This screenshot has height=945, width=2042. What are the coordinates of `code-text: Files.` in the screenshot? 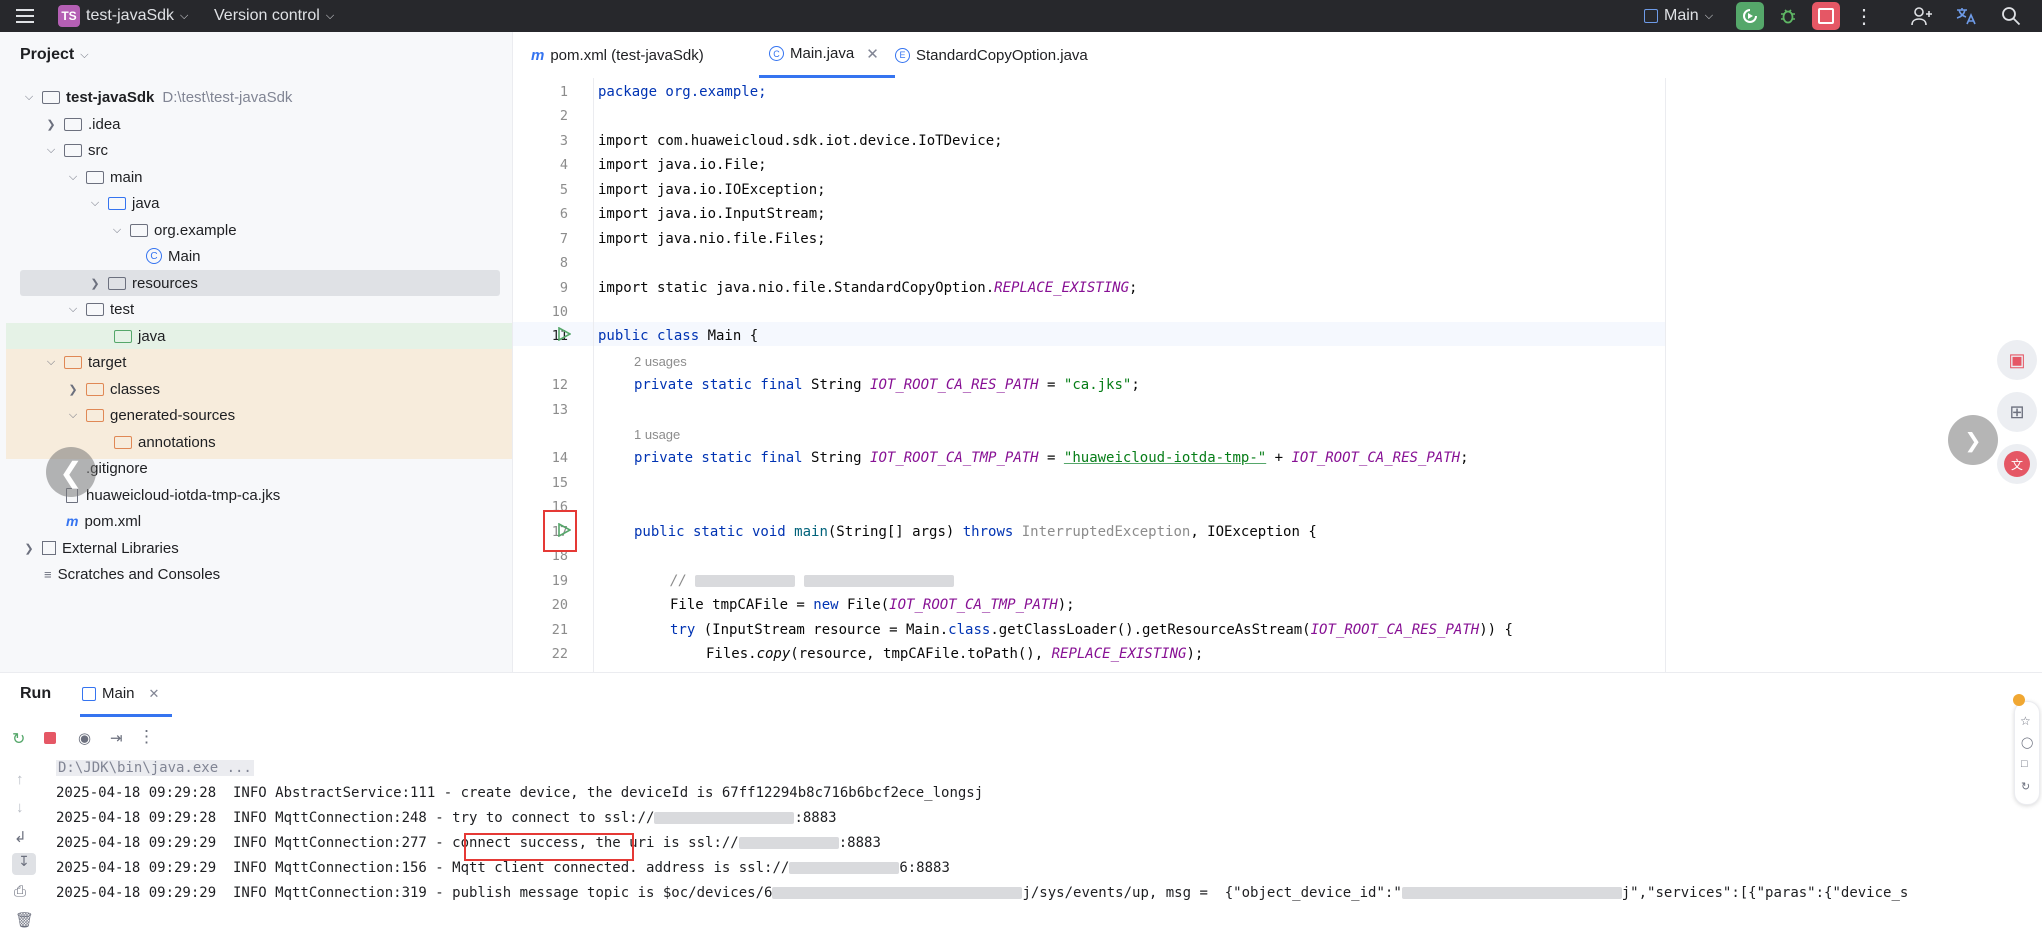 It's located at (731, 654).